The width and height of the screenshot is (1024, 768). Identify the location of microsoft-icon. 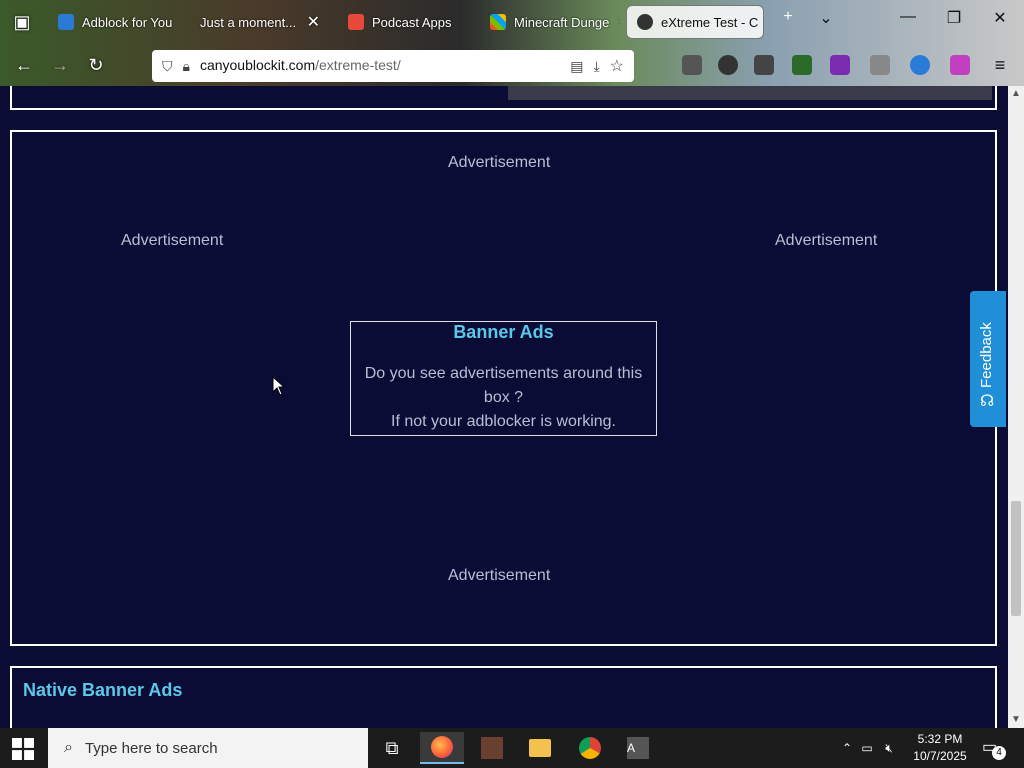
(498, 22).